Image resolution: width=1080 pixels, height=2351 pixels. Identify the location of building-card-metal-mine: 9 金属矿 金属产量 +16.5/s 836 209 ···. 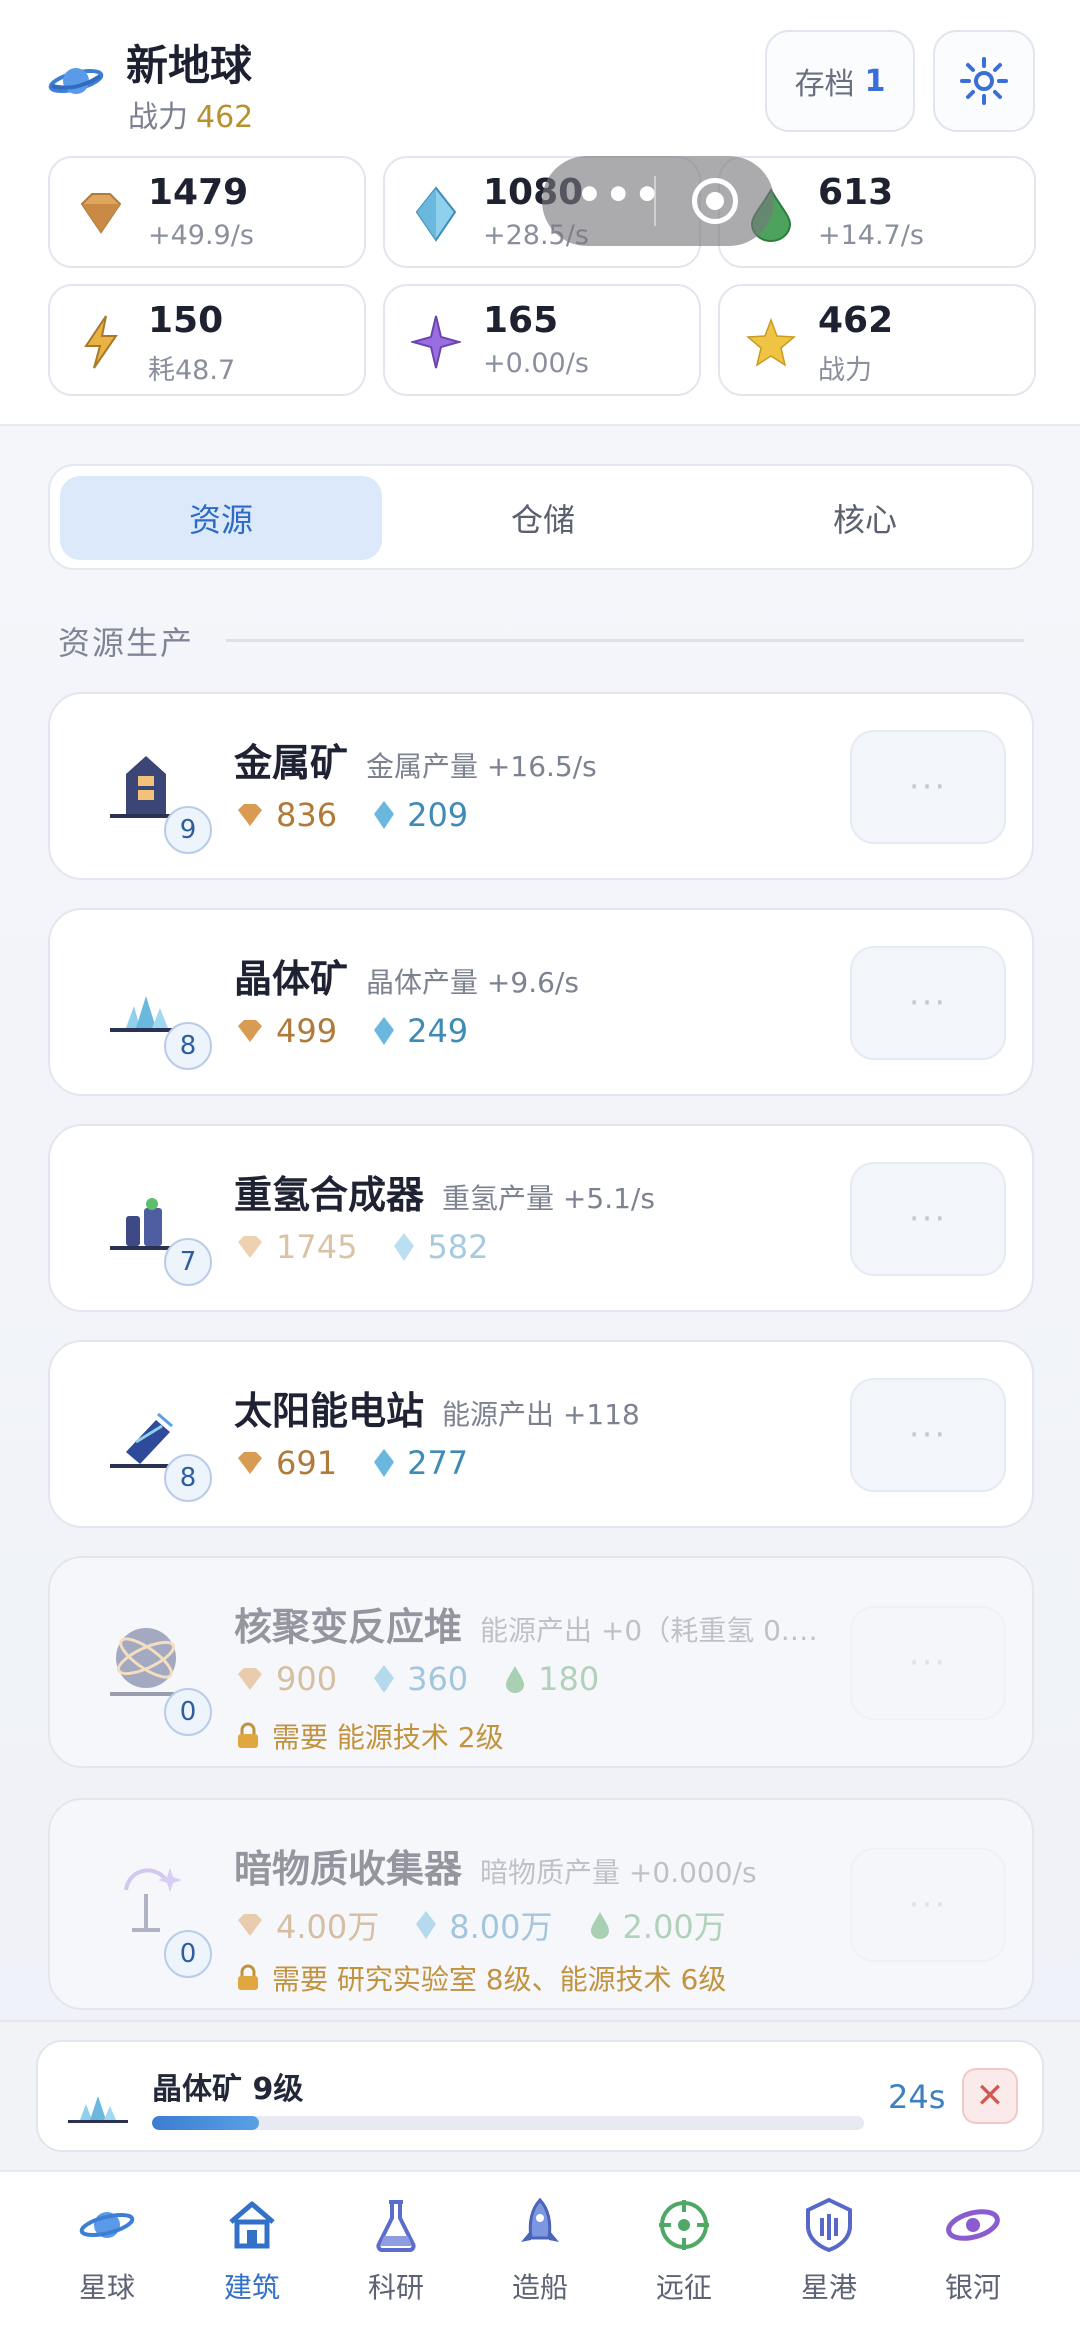
(541, 786).